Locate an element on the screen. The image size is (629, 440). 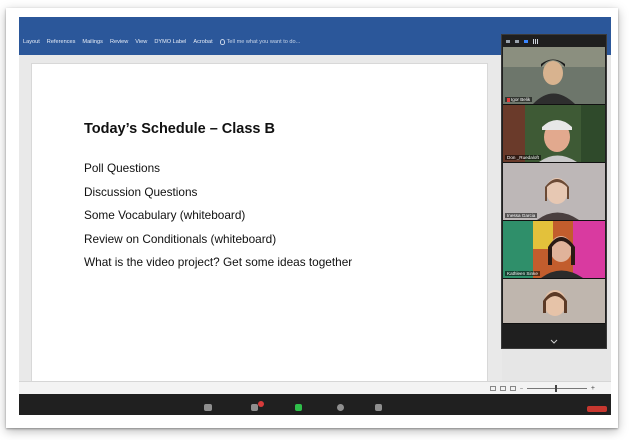
tab-dymo-label: DYMO Label is located at coordinates (170, 42).